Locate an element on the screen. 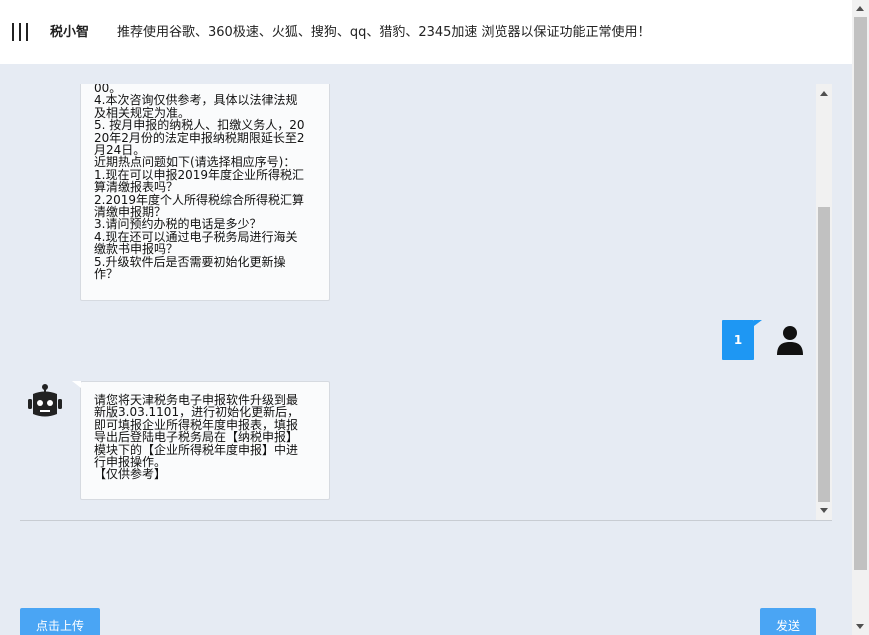  message-line: 新版3.03.1101，进行初始化更新后， is located at coordinates (197, 412).